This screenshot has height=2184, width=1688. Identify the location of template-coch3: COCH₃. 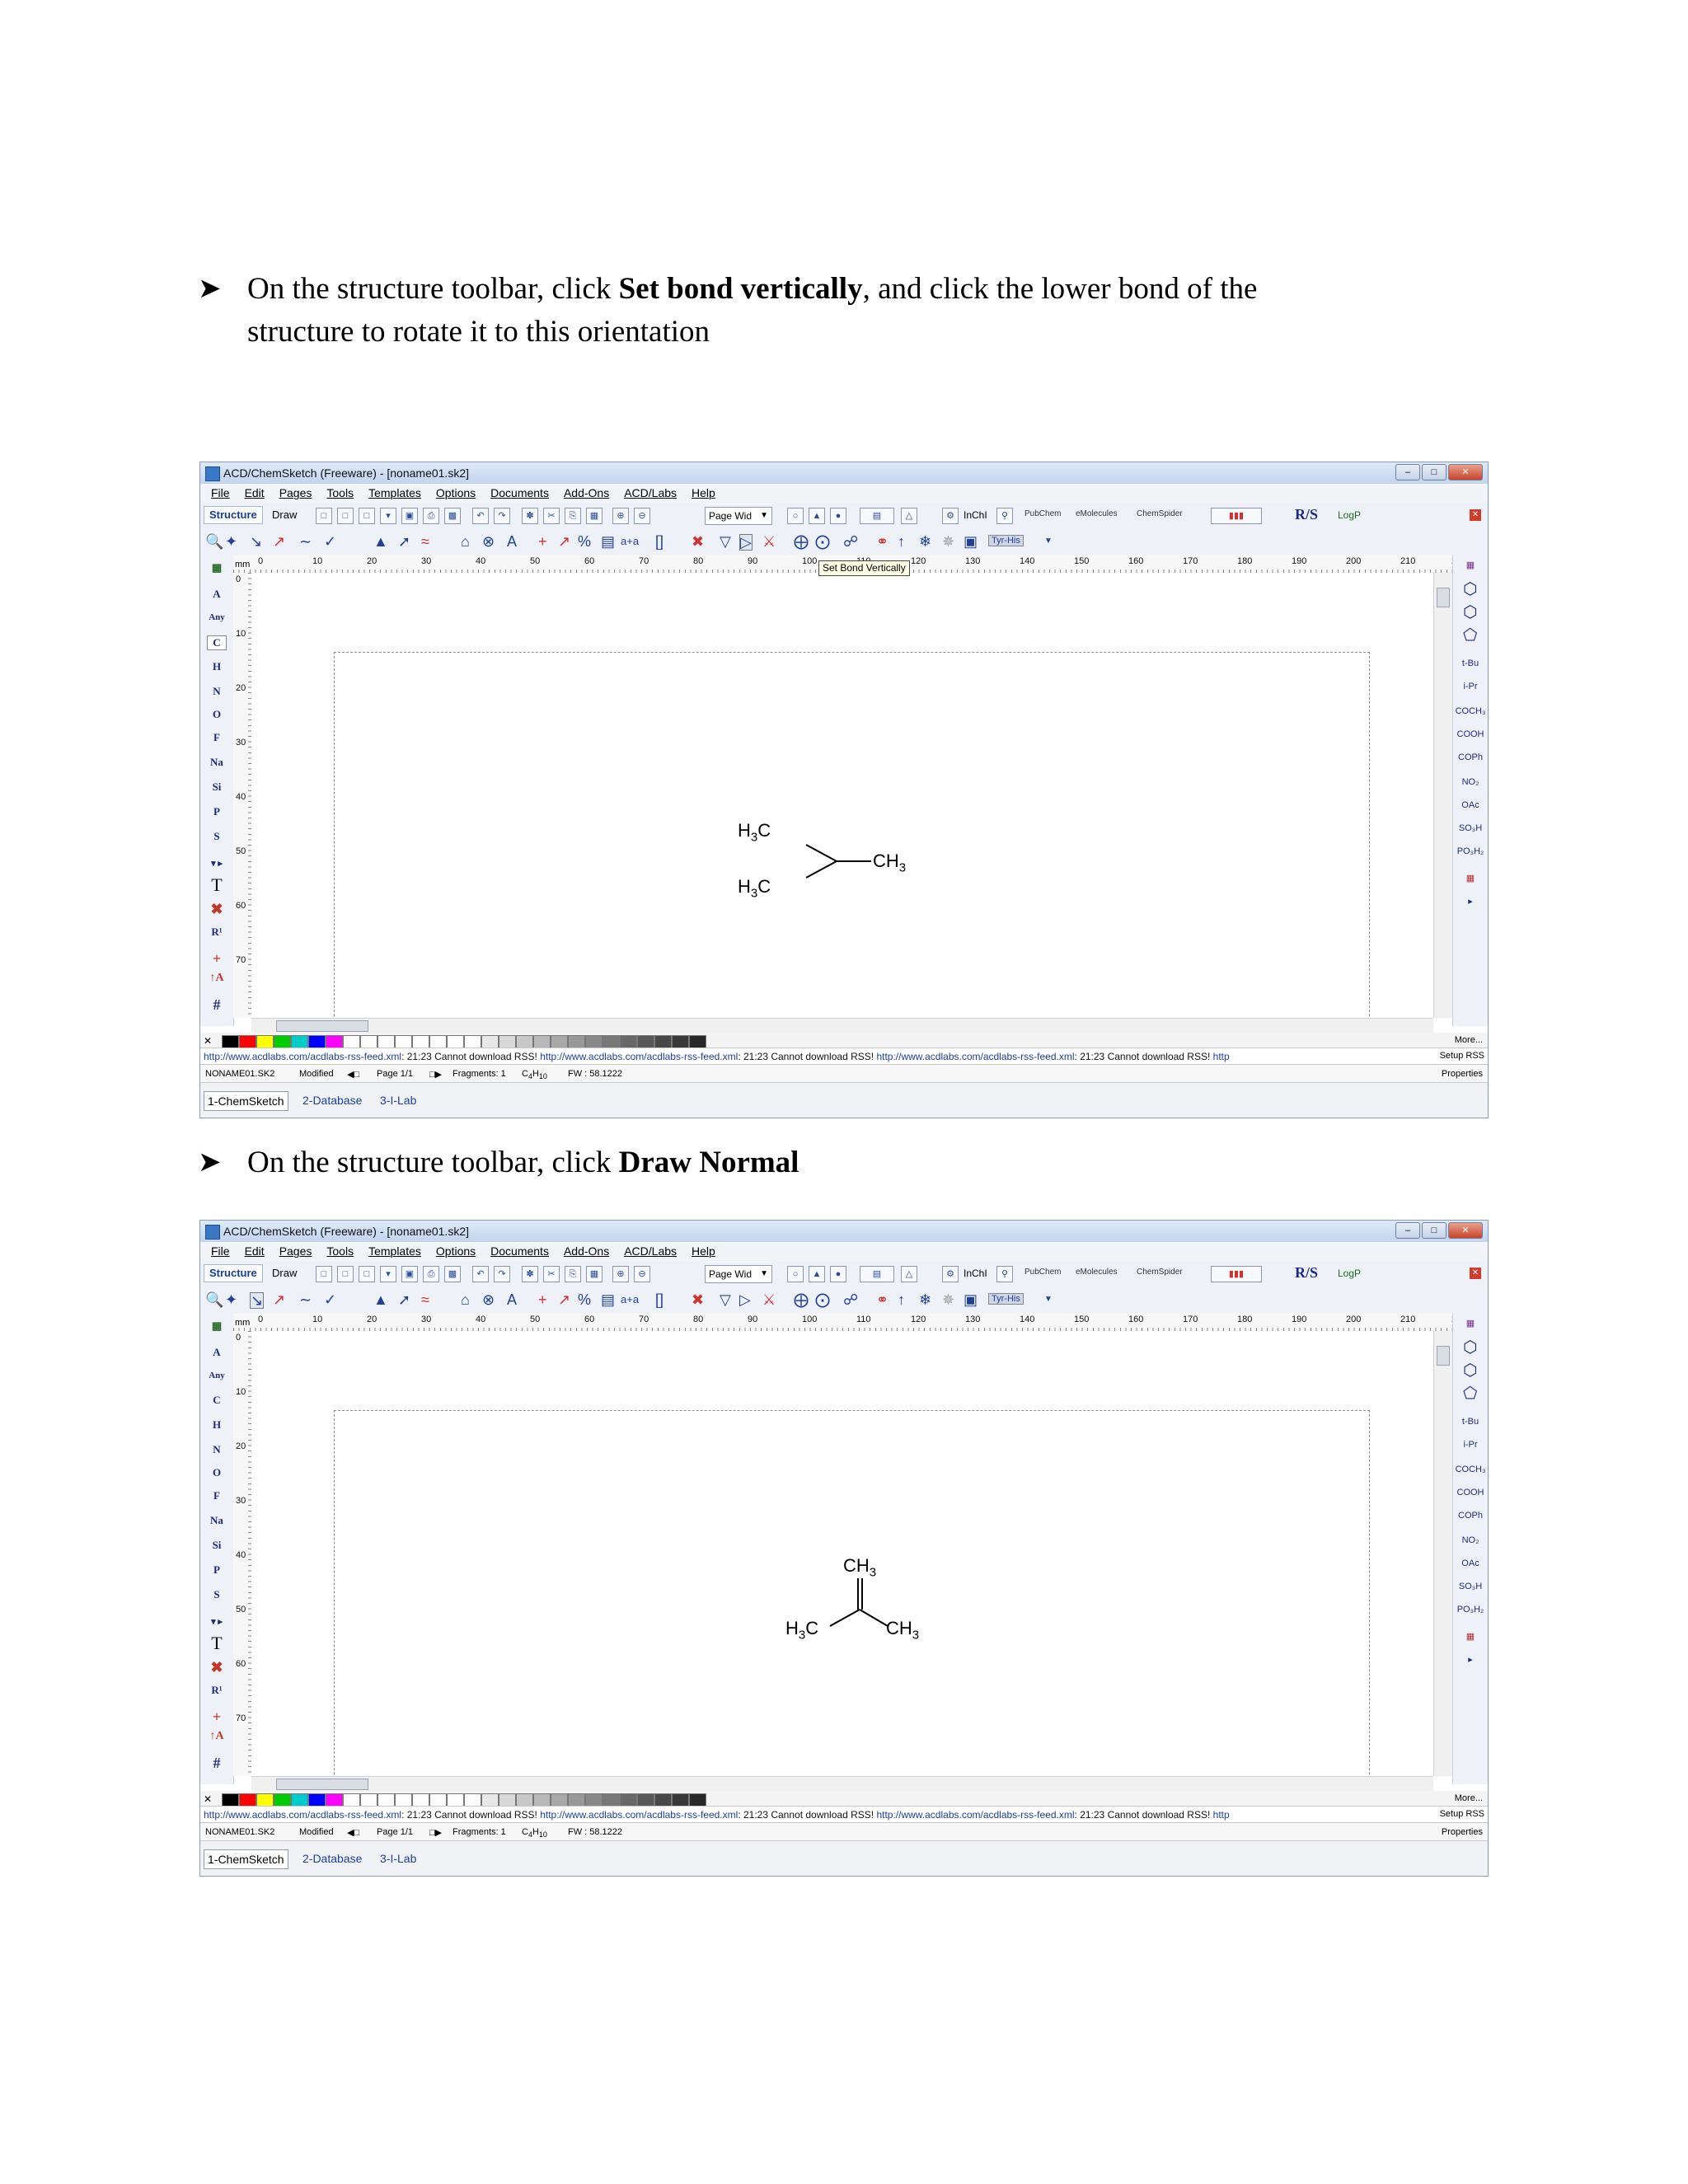
(1471, 711).